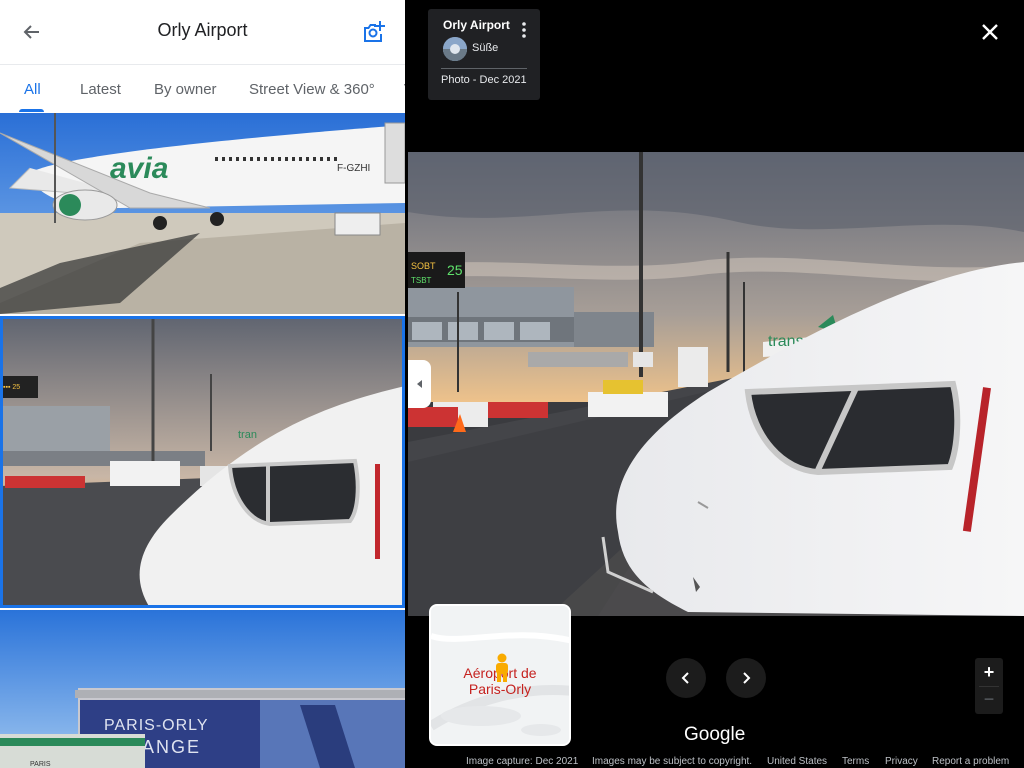 This screenshot has width=1024, height=768. What do you see at coordinates (455, 270) in the screenshot?
I see `board-number: 25` at bounding box center [455, 270].